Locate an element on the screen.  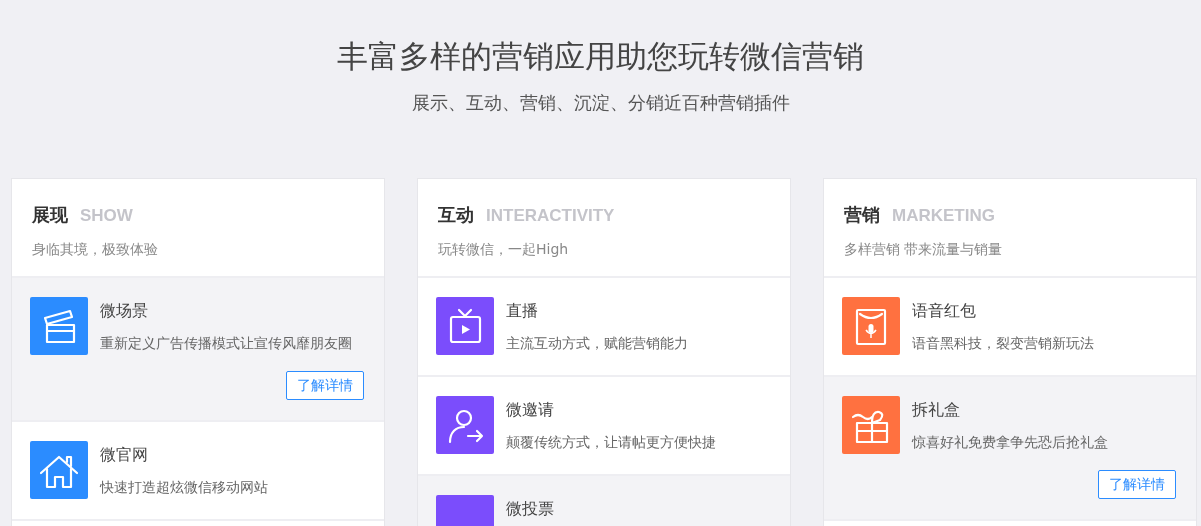
page-subheading: 展示、互动、营销、沉淀、分销近百种营销插件 is located at coordinates (600, 103).